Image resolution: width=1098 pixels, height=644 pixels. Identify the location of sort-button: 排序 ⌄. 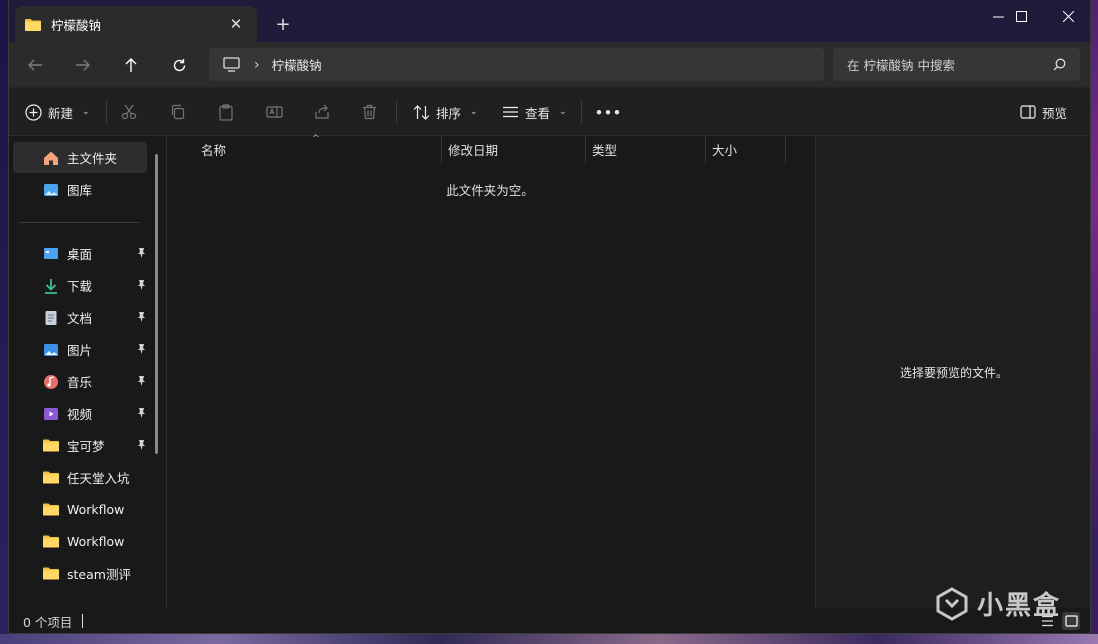
(445, 112).